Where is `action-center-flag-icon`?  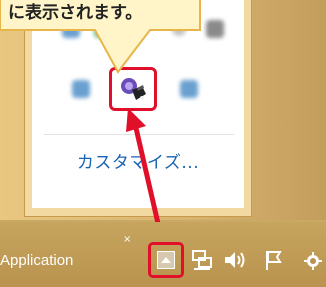
action-center-flag-icon is located at coordinates (274, 260).